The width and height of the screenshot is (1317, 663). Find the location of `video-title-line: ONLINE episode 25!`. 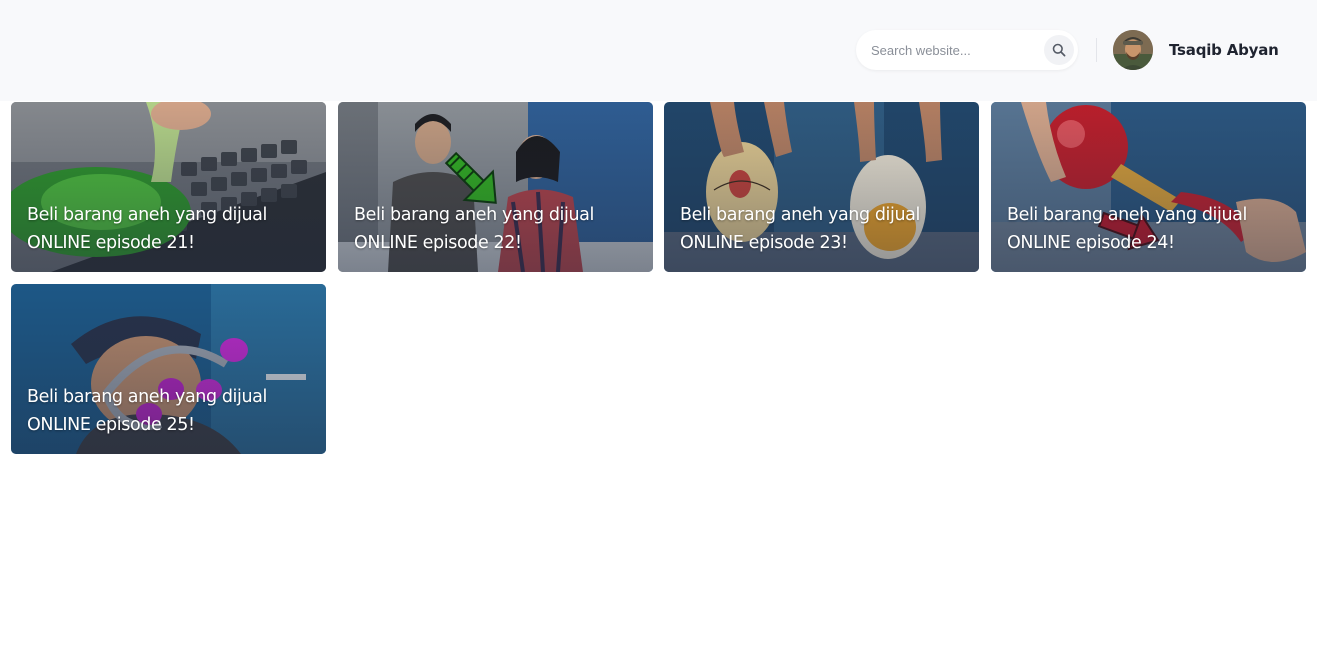

video-title-line: ONLINE episode 25! is located at coordinates (111, 425).